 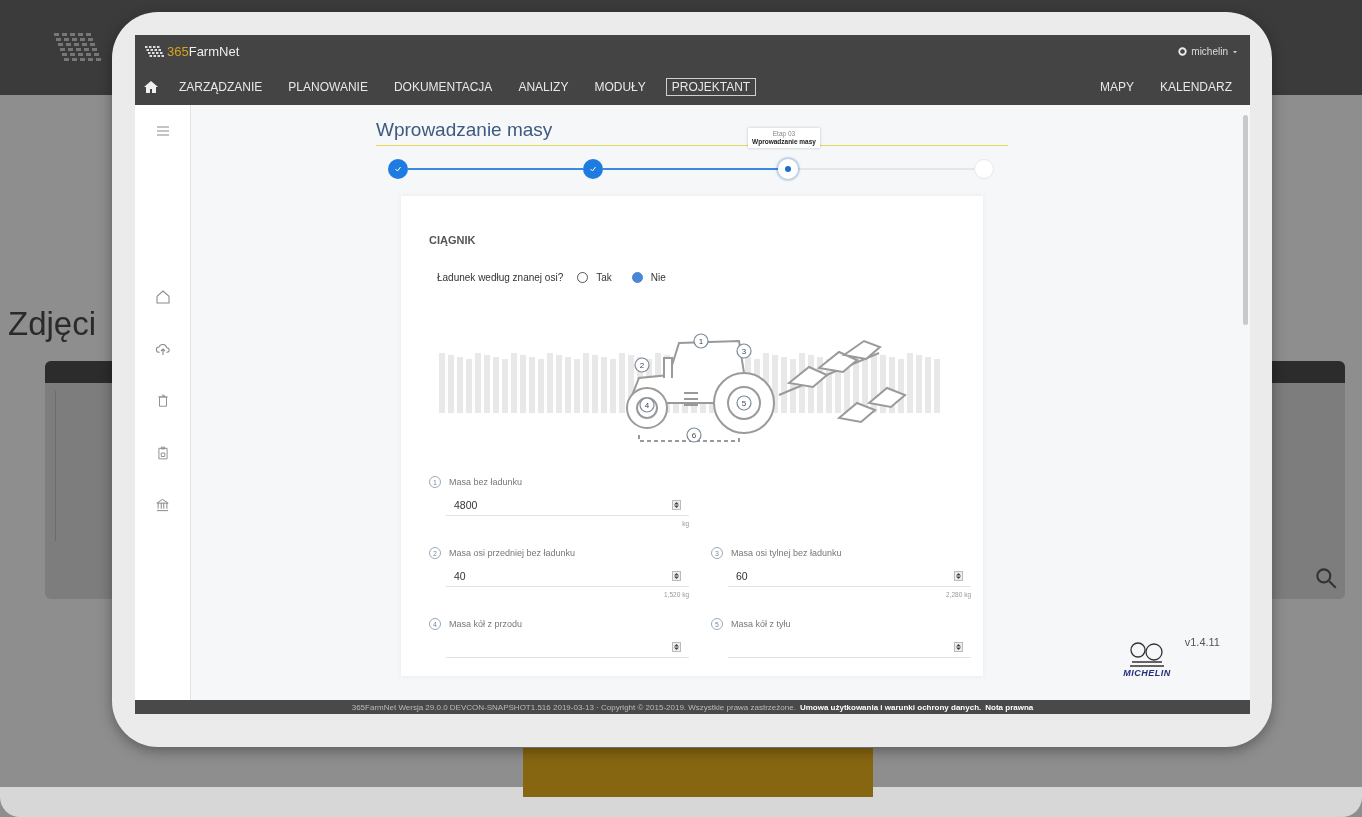 I want to click on footer-link: Nota prawna, so click(x=1009, y=707).